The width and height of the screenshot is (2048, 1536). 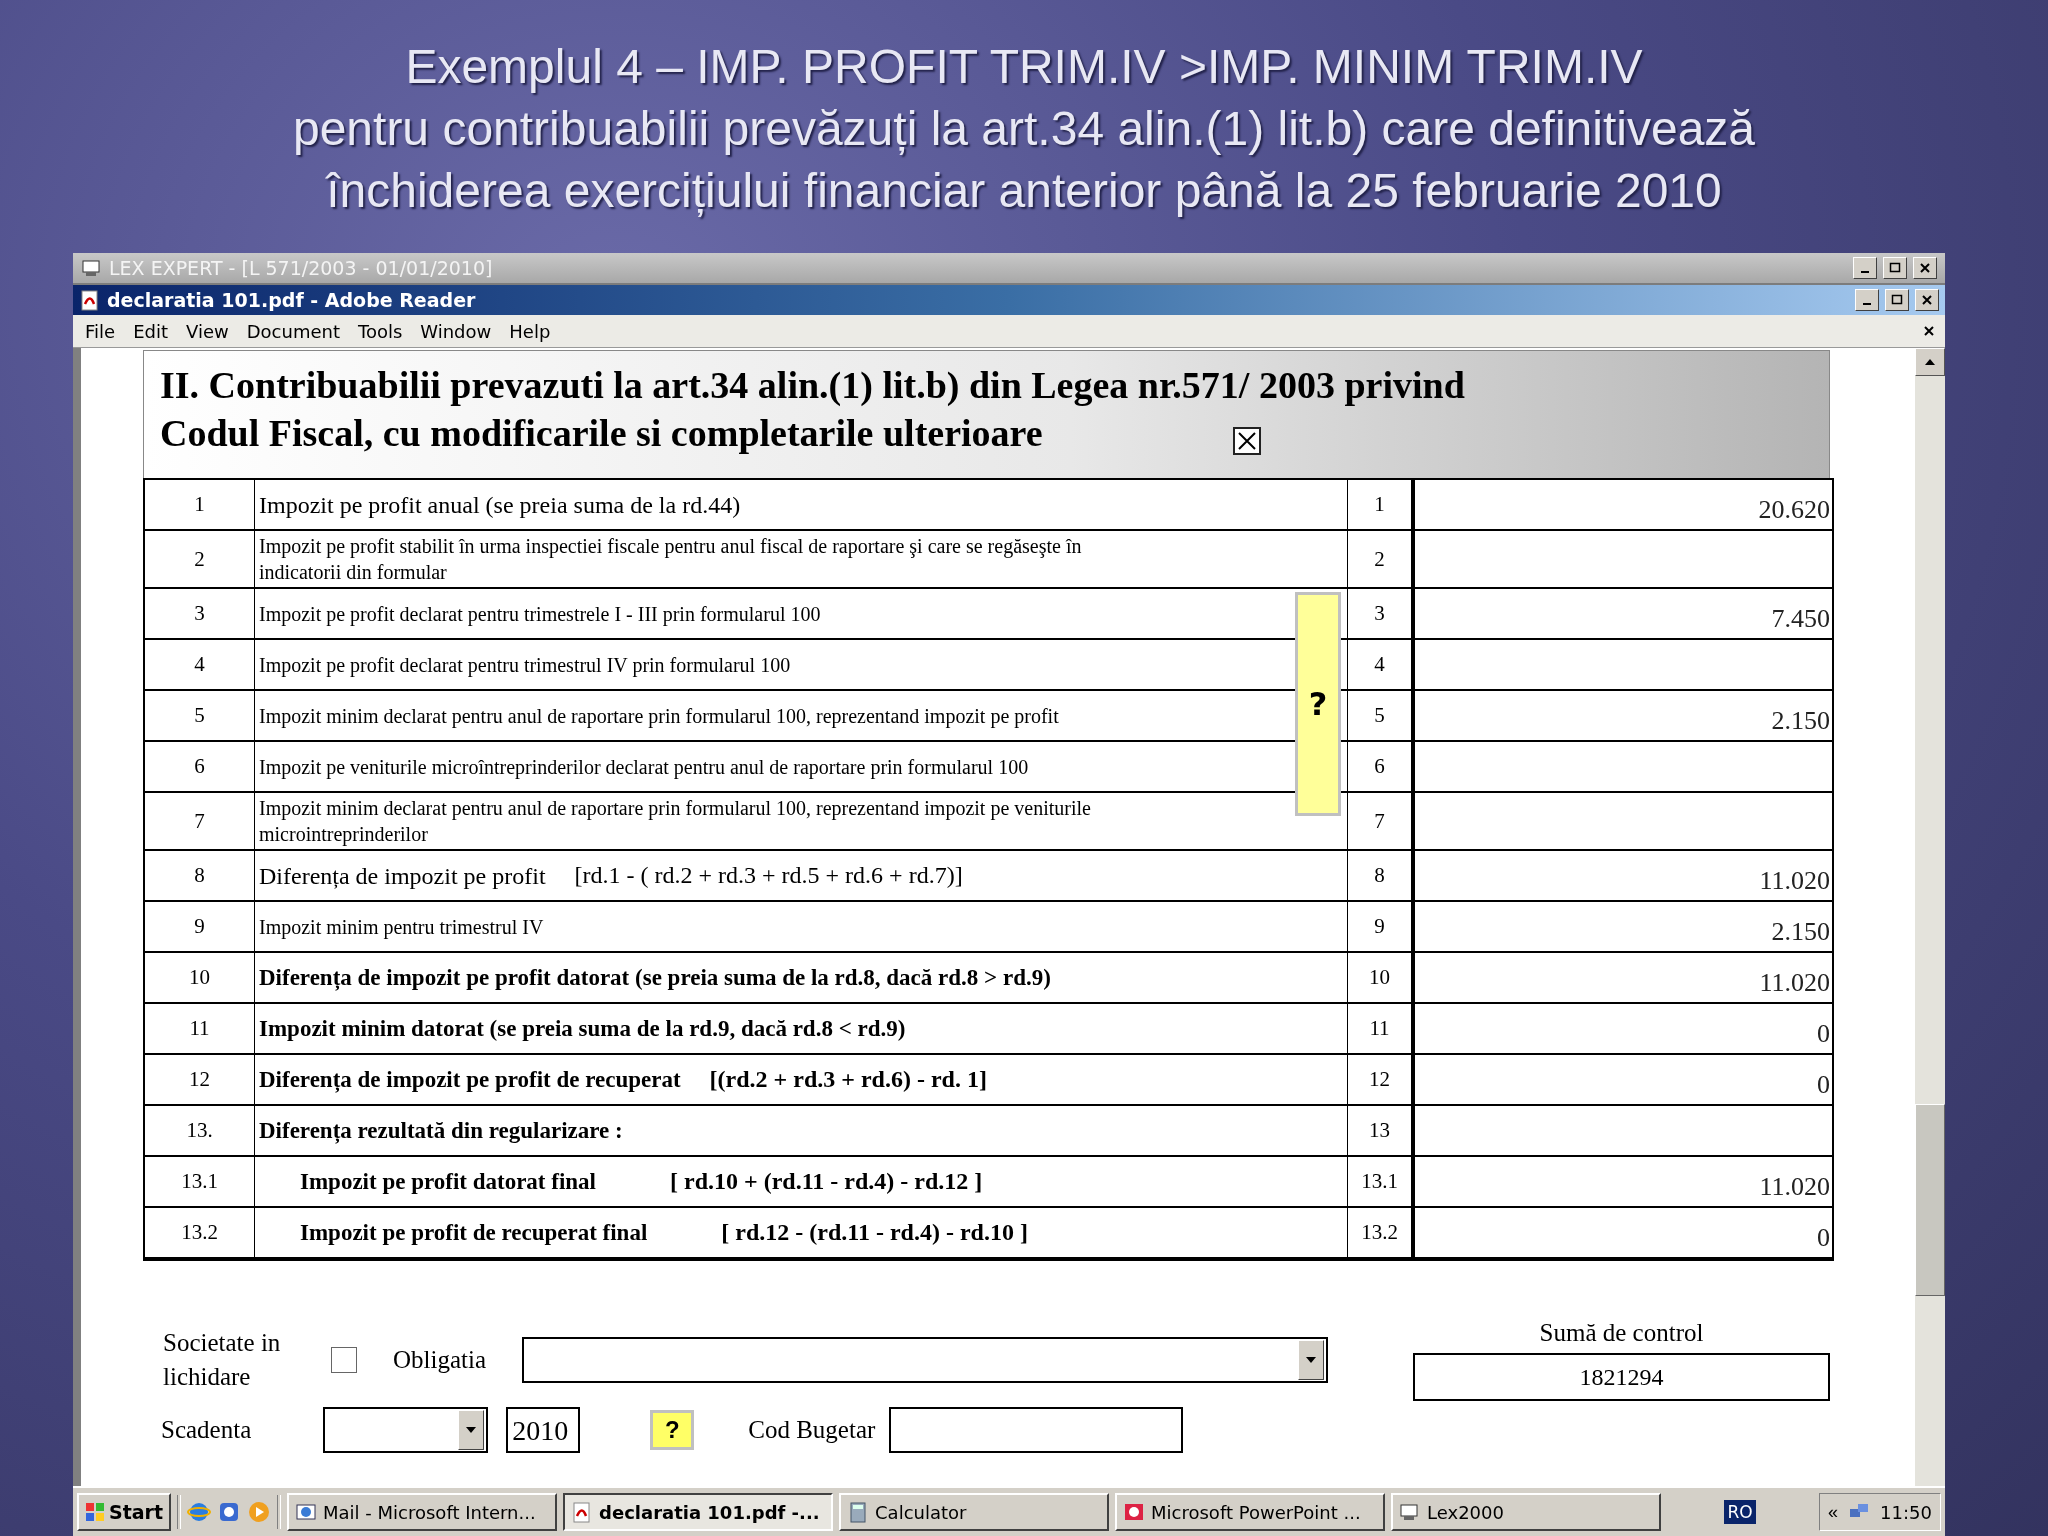 What do you see at coordinates (1623, 613) in the screenshot?
I see `value-field: 7.450` at bounding box center [1623, 613].